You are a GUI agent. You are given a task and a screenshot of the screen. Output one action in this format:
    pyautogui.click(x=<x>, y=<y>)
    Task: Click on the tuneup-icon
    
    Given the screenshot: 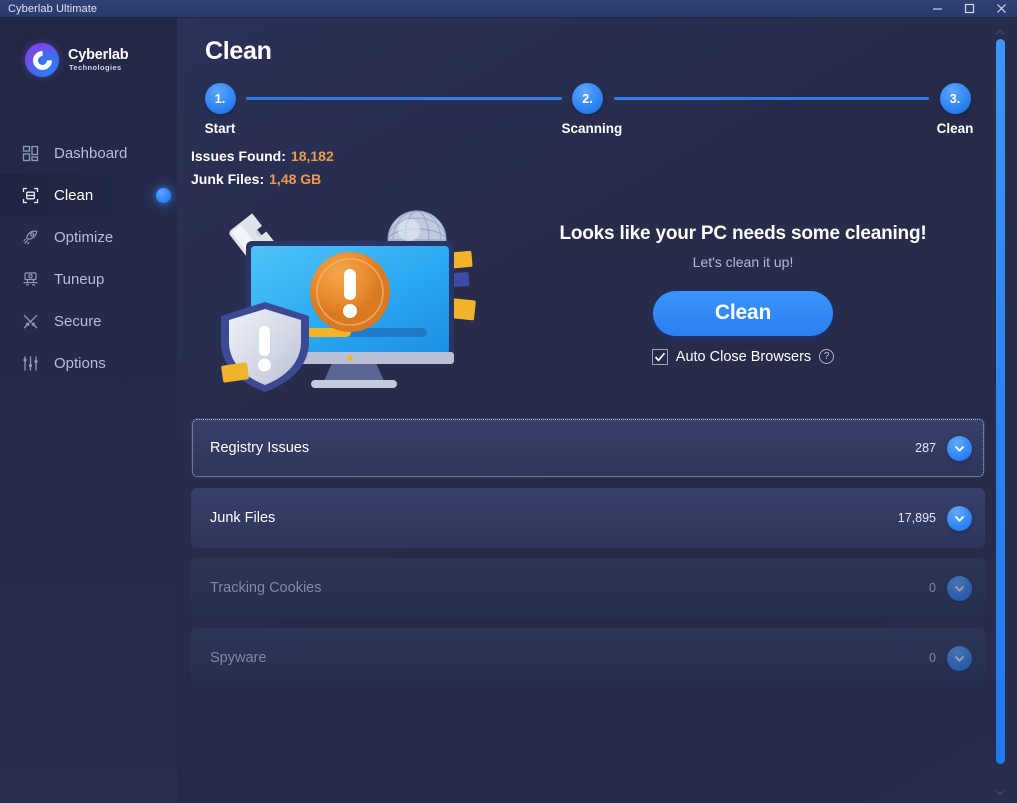 What is the action you would take?
    pyautogui.click(x=30, y=279)
    